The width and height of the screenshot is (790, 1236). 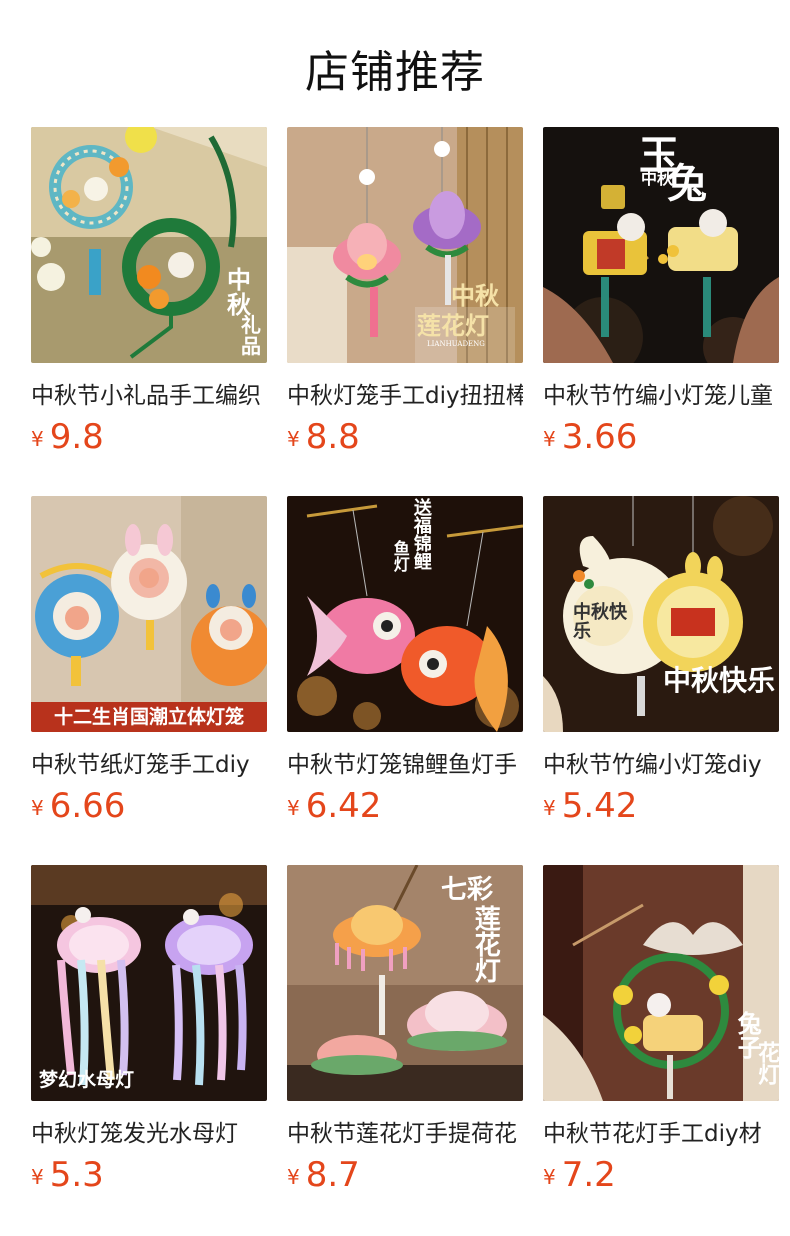 What do you see at coordinates (599, 437) in the screenshot?
I see `price-value: 3.66` at bounding box center [599, 437].